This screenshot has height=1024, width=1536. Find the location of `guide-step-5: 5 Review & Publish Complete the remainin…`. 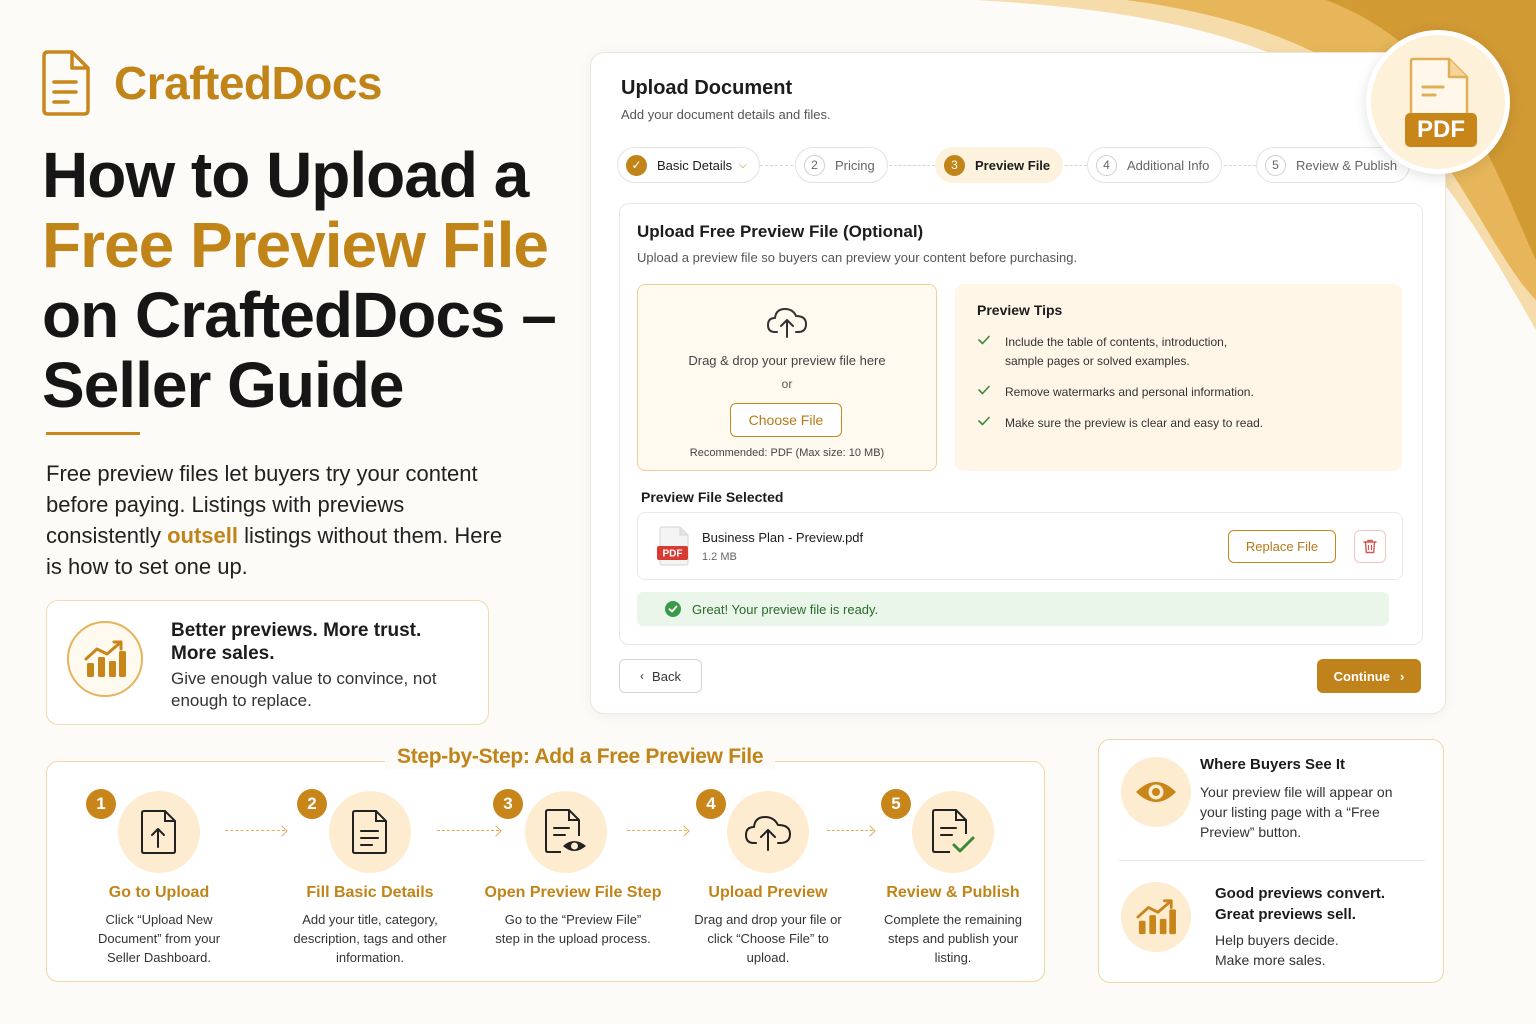

guide-step-5: 5 Review & Publish Complete the remainin… is located at coordinates (953, 872).